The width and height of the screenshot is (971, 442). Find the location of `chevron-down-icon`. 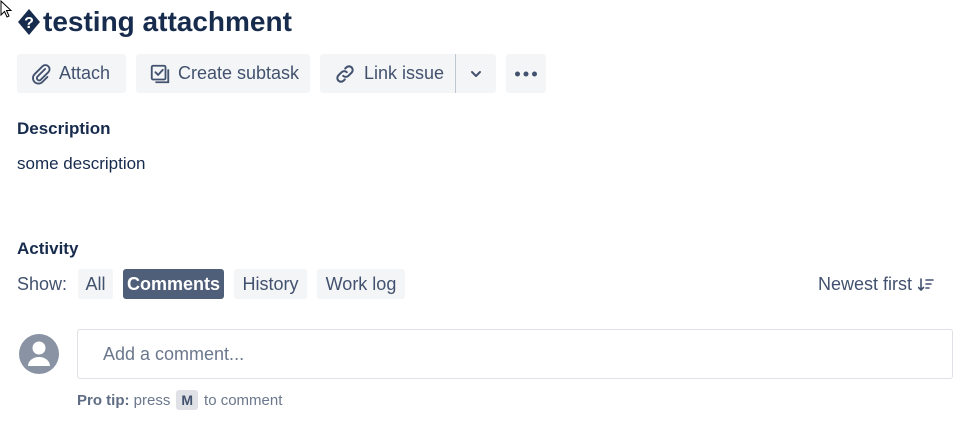

chevron-down-icon is located at coordinates (476, 73).